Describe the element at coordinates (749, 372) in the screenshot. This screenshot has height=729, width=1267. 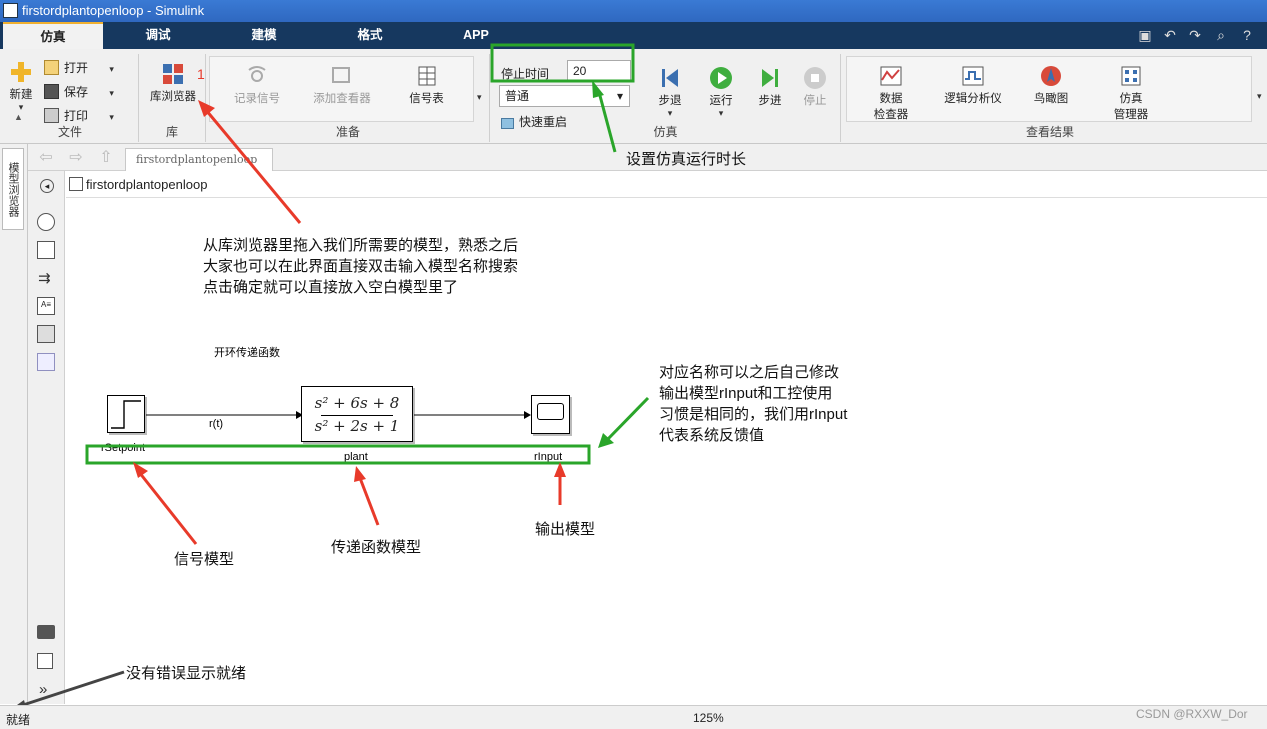
I see `rename-note-line: 对应名称可以之后自己修改` at that location.